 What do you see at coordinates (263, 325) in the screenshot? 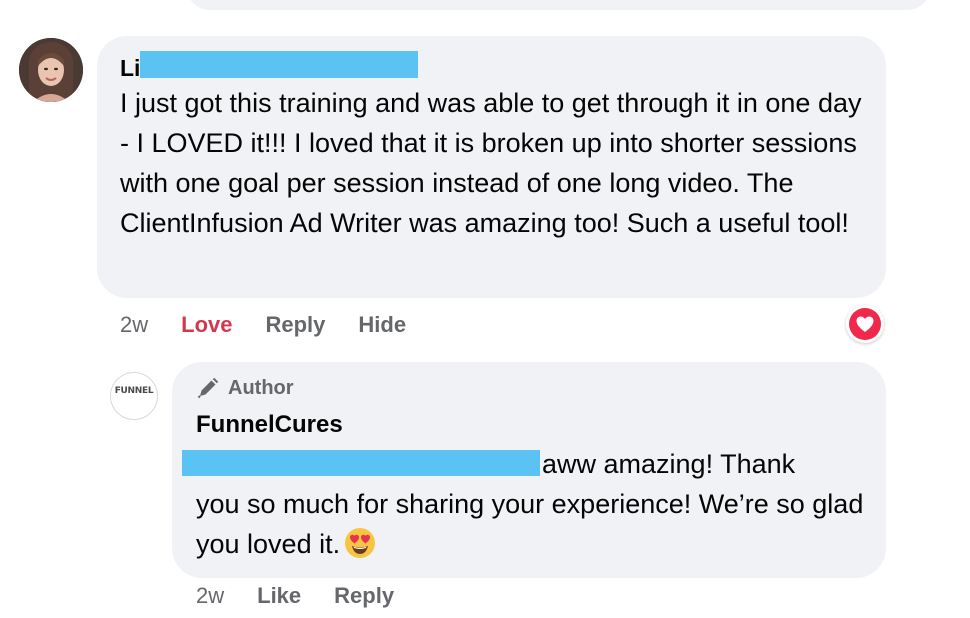
I see `comment-actions: 2w Love Reply Hide` at bounding box center [263, 325].